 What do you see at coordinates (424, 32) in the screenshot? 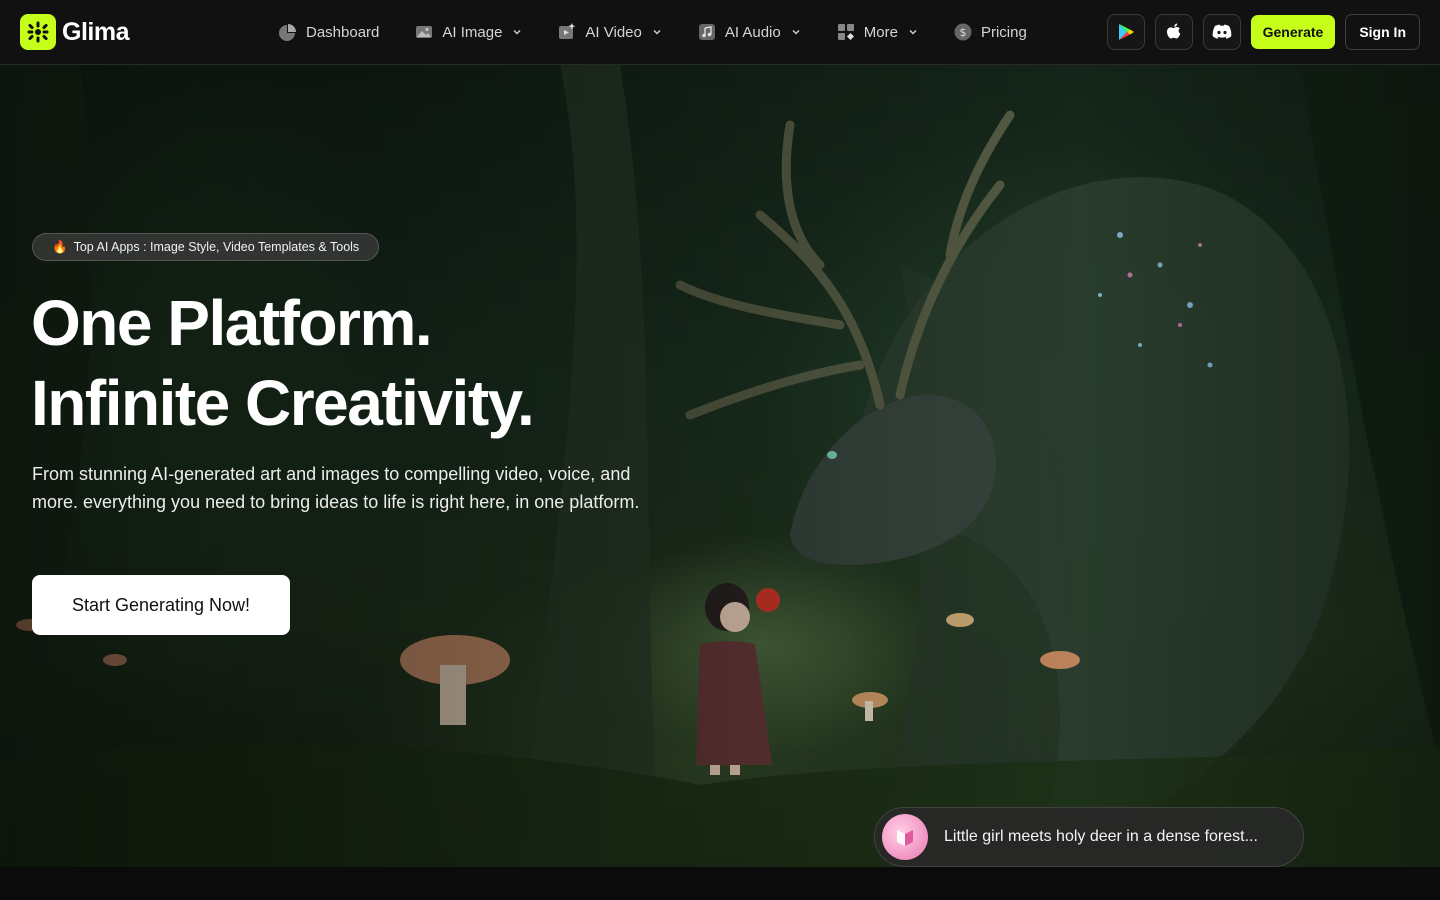
I see `image-icon` at bounding box center [424, 32].